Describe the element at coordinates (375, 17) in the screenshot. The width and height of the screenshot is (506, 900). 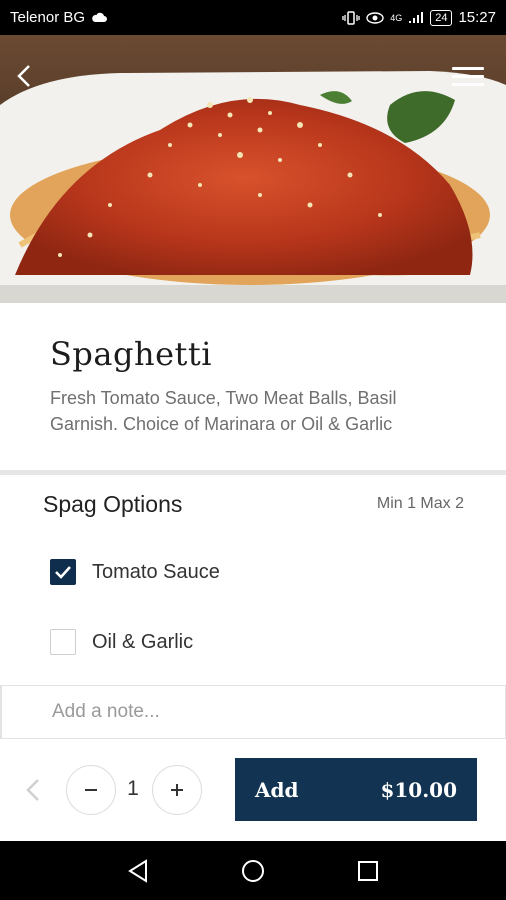
I see `eye-icon` at that location.